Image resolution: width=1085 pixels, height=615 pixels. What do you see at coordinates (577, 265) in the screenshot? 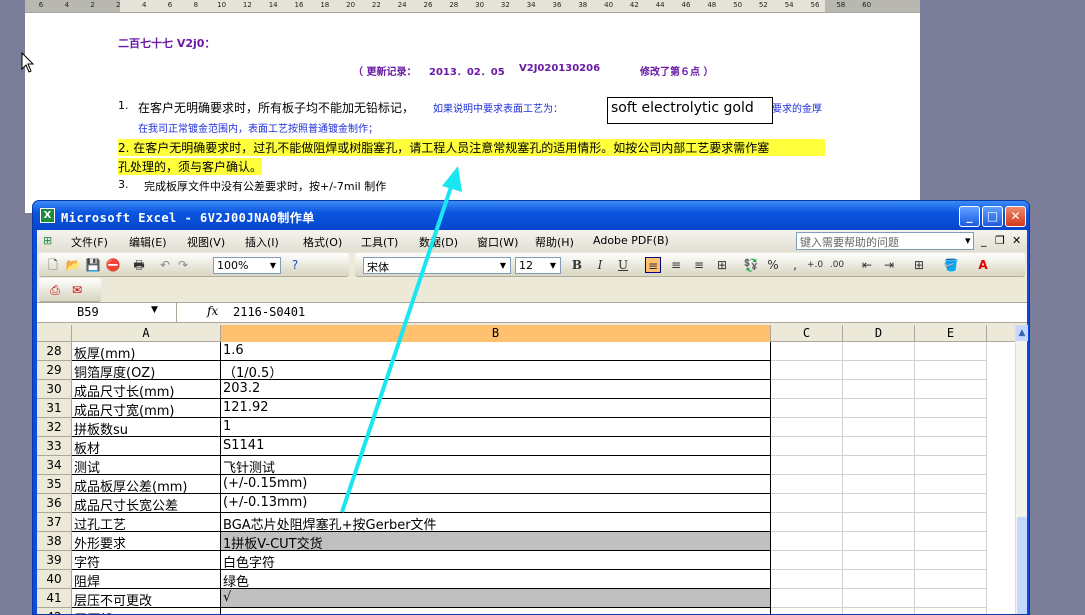
I see `bold-icon: B` at bounding box center [577, 265].